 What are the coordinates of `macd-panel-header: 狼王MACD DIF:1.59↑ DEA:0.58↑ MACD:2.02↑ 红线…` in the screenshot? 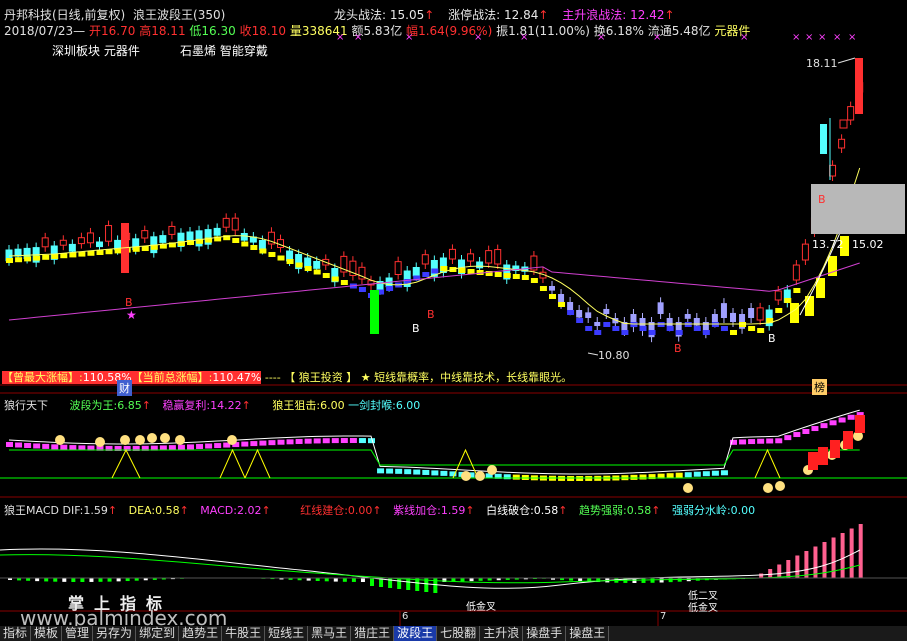 It's located at (380, 510).